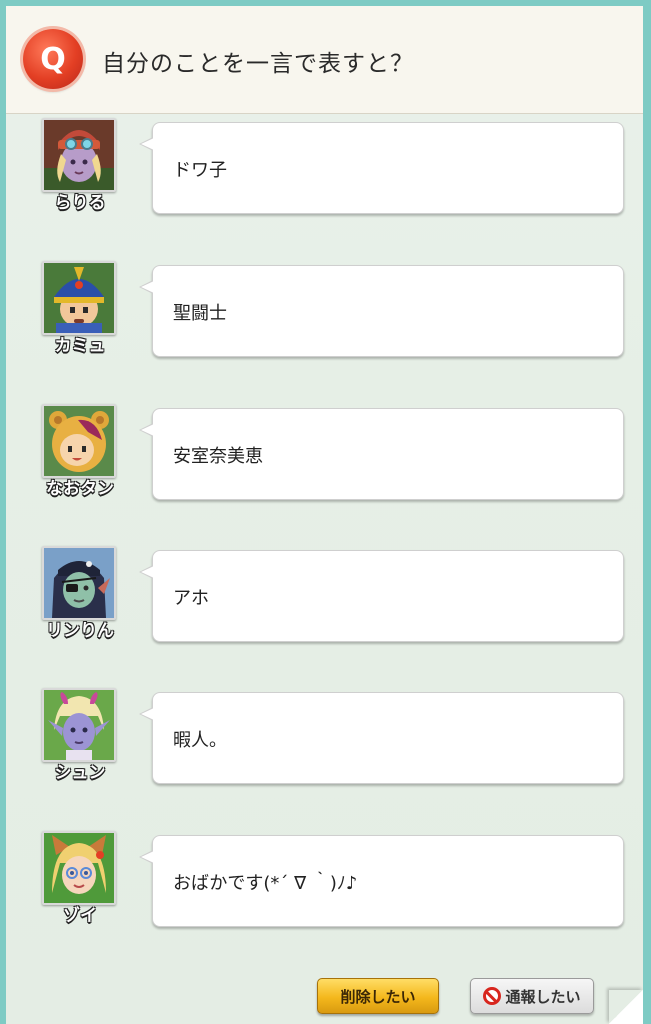 This screenshot has height=1024, width=651. Describe the element at coordinates (79, 441) in the screenshot. I see `bear-hood-avatar` at that location.